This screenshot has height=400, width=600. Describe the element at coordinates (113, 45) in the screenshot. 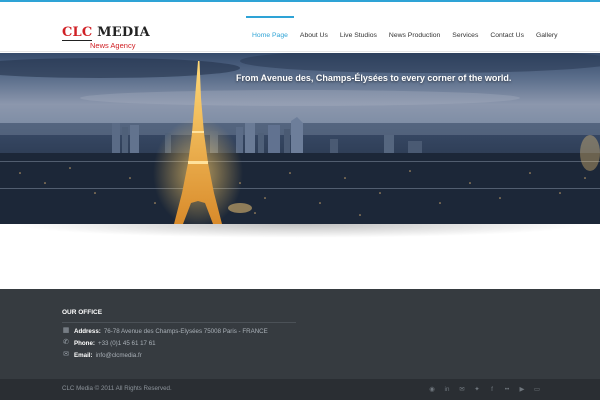

I see `logo-tagline: News Agency` at that location.